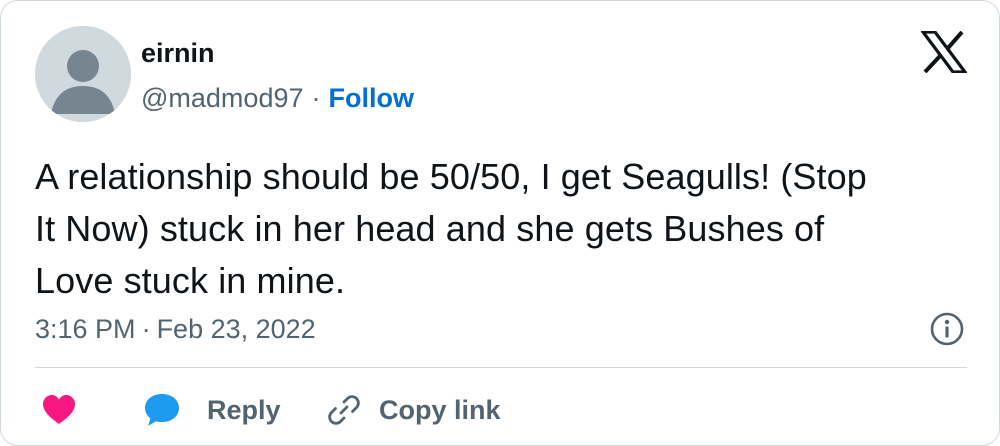 The image size is (1000, 446). I want to click on follow-button: Follow, so click(371, 98).